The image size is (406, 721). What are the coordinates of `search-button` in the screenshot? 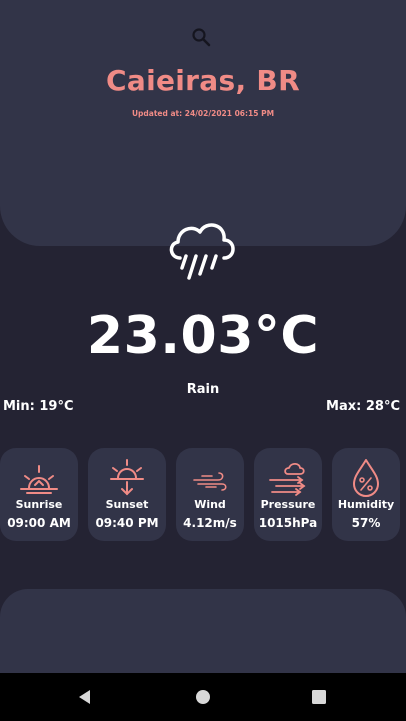 It's located at (201, 37).